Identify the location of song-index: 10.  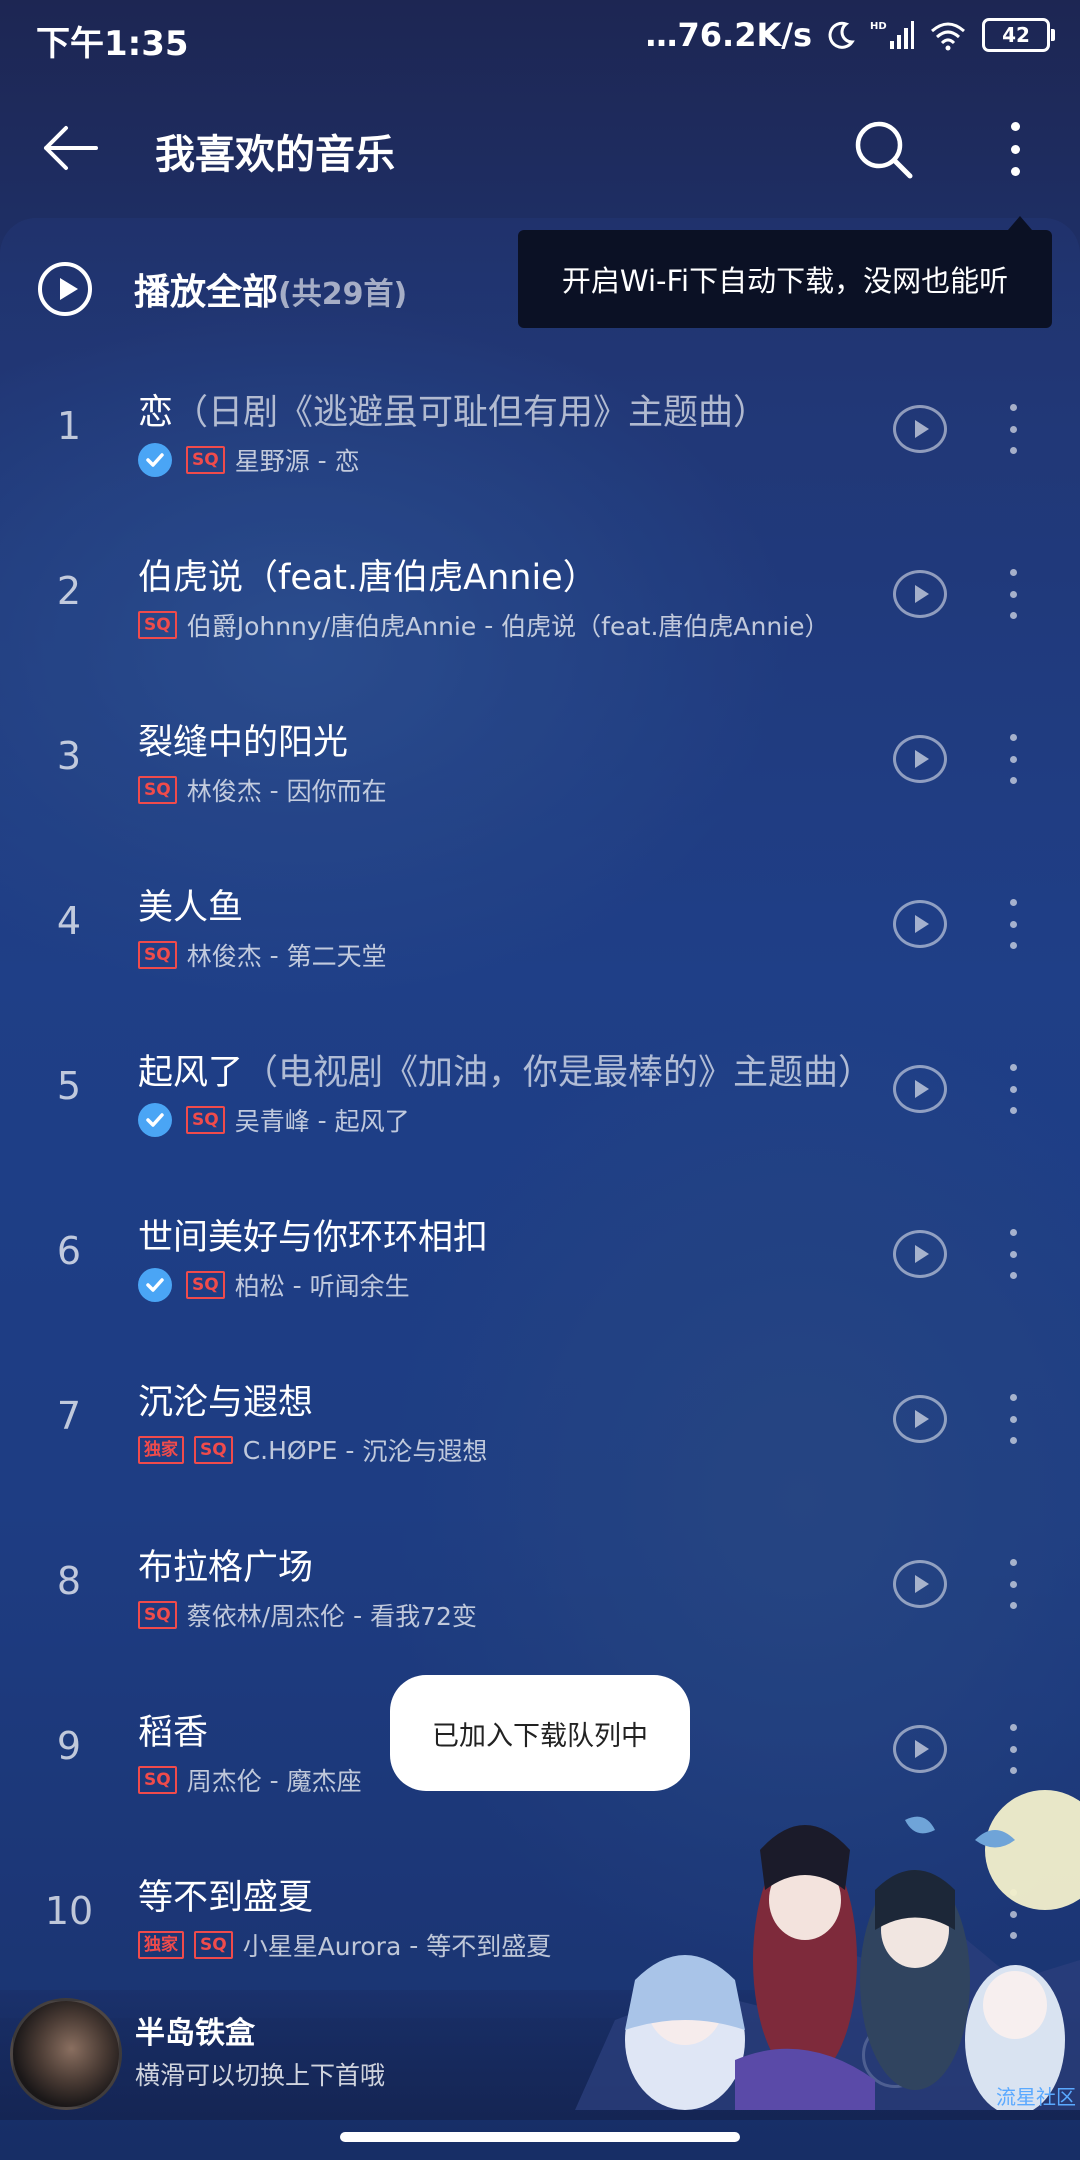
(69, 1911).